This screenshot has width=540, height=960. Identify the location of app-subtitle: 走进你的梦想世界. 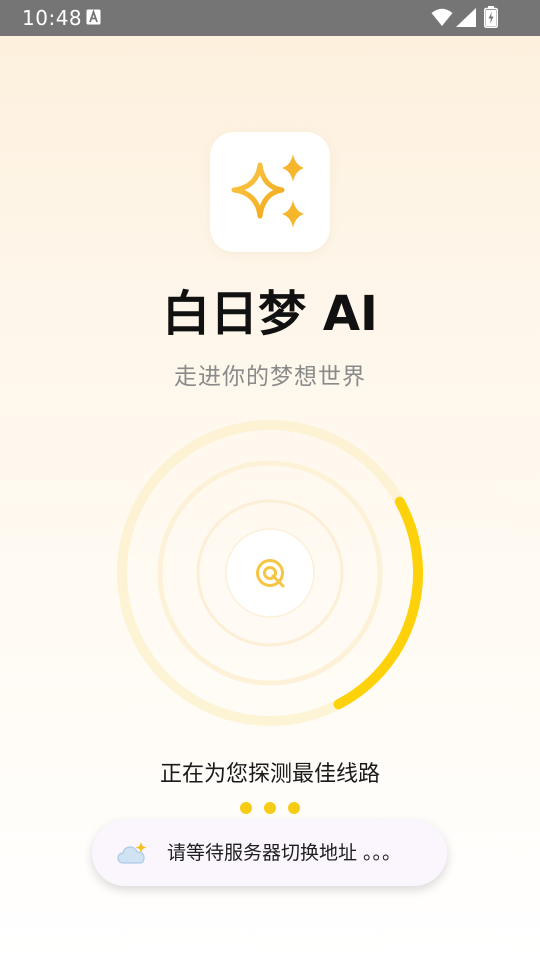
(270, 377).